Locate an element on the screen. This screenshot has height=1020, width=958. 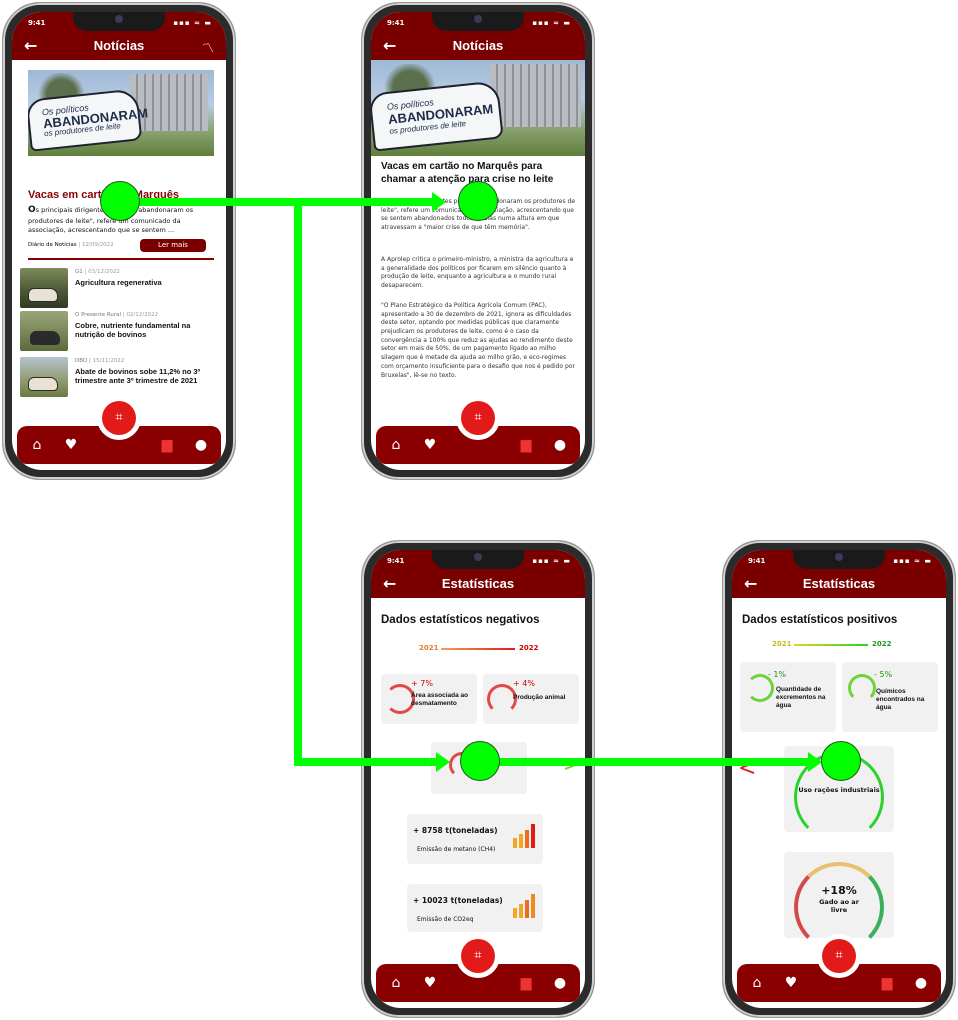
stat-percent: + 7% is located at coordinates (422, 683).